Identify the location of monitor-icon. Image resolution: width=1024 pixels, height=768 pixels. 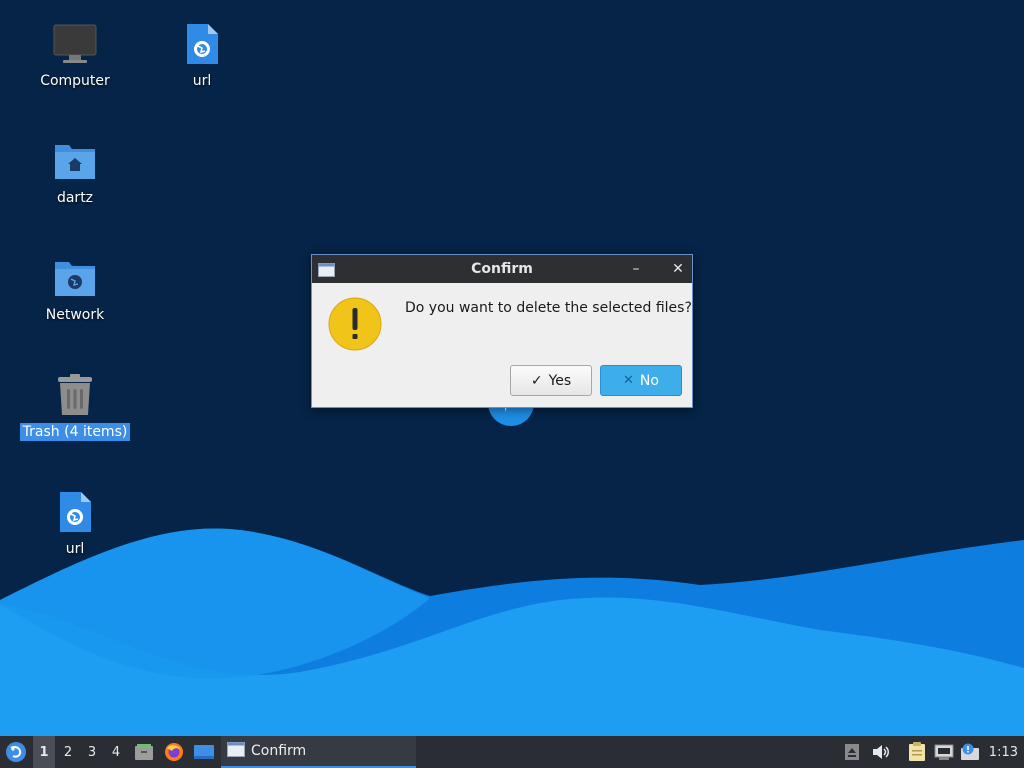
(75, 44).